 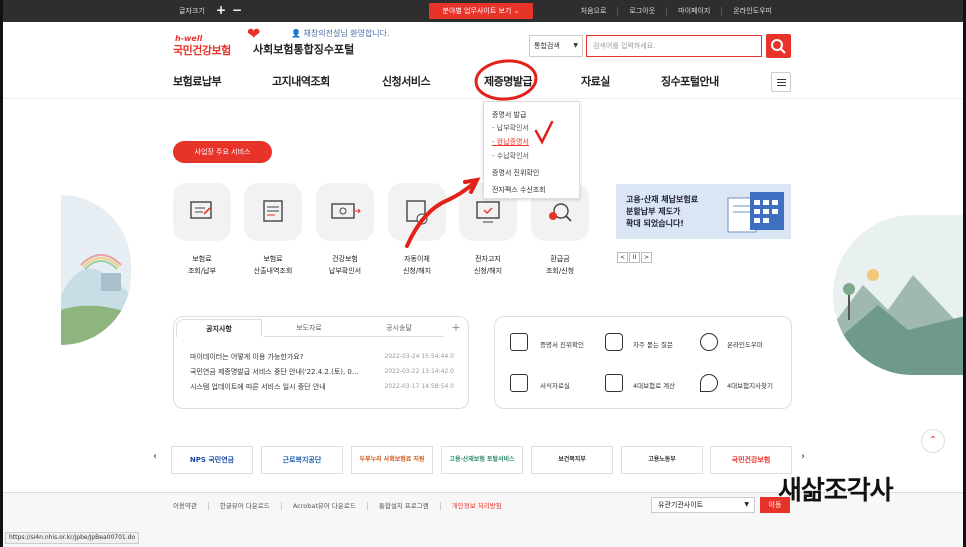 What do you see at coordinates (309, 328) in the screenshot?
I see `tab-press: 보도자료` at bounding box center [309, 328].